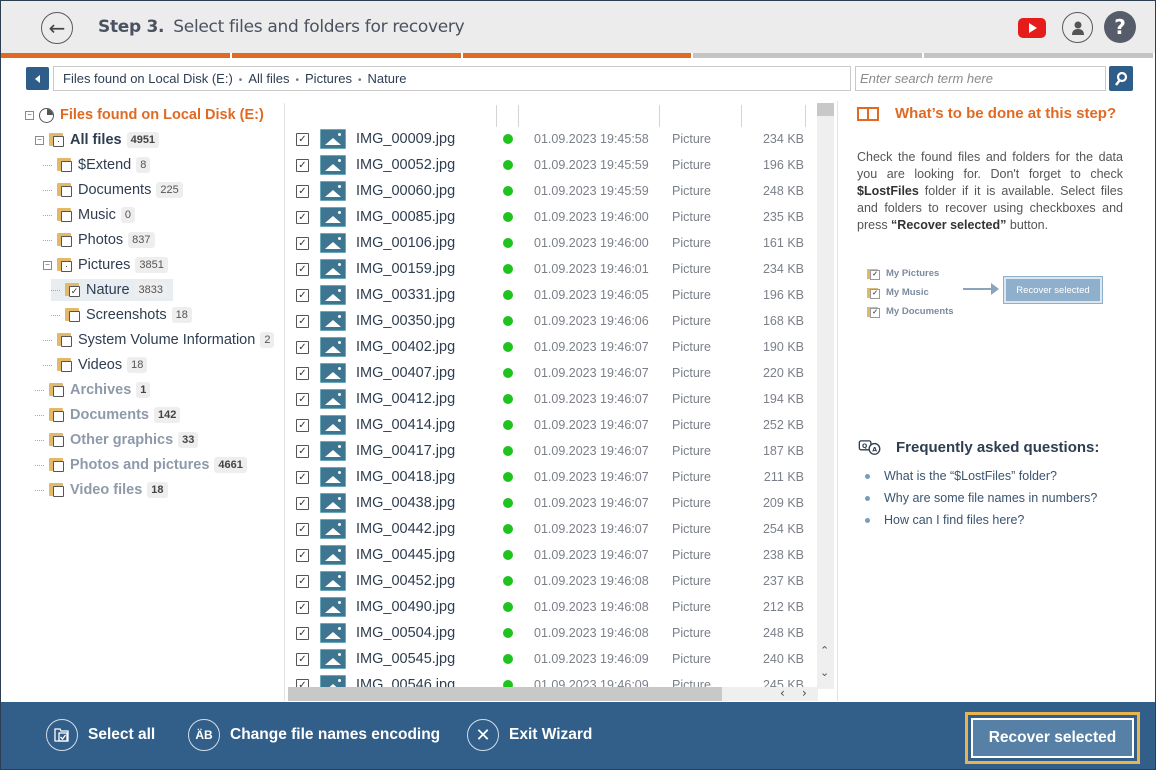 Image resolution: width=1156 pixels, height=770 pixels. What do you see at coordinates (981, 476) in the screenshot?
I see `faq-link: What is the “$LostFiles” folder?` at bounding box center [981, 476].